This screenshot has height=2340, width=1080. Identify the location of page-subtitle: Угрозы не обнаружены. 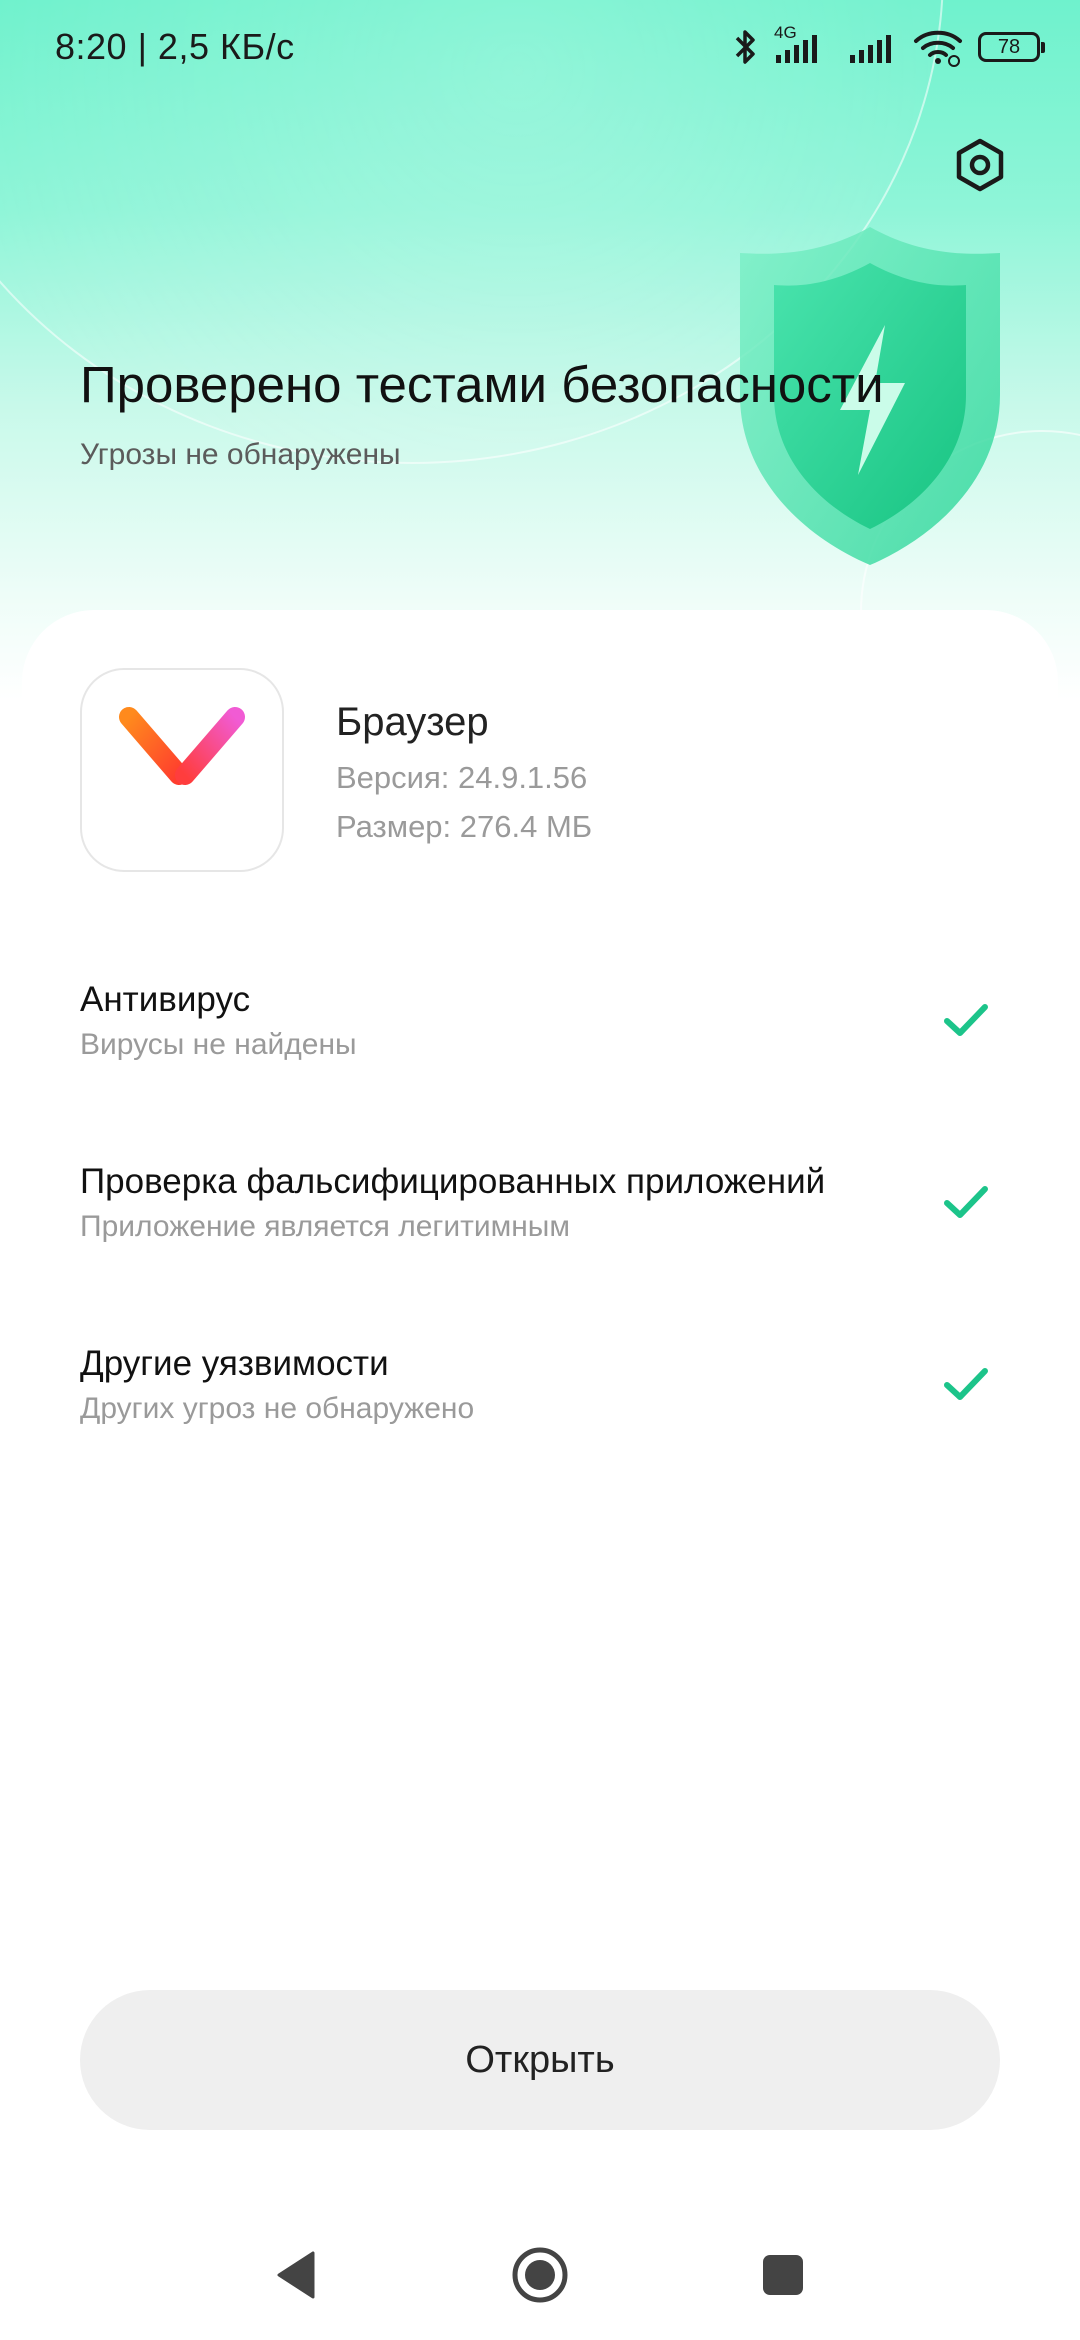
(240, 454).